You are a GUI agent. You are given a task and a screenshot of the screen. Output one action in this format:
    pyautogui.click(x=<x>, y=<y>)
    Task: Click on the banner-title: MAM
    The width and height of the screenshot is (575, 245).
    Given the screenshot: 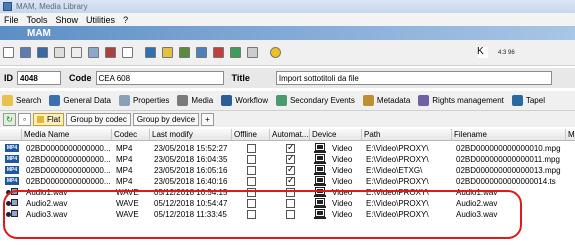 What is the action you would take?
    pyautogui.click(x=39, y=33)
    